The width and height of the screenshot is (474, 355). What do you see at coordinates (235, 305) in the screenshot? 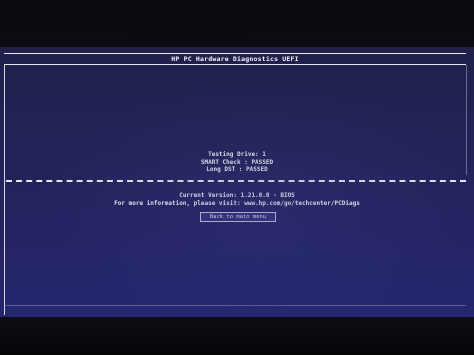
I see `bottom-border` at bounding box center [235, 305].